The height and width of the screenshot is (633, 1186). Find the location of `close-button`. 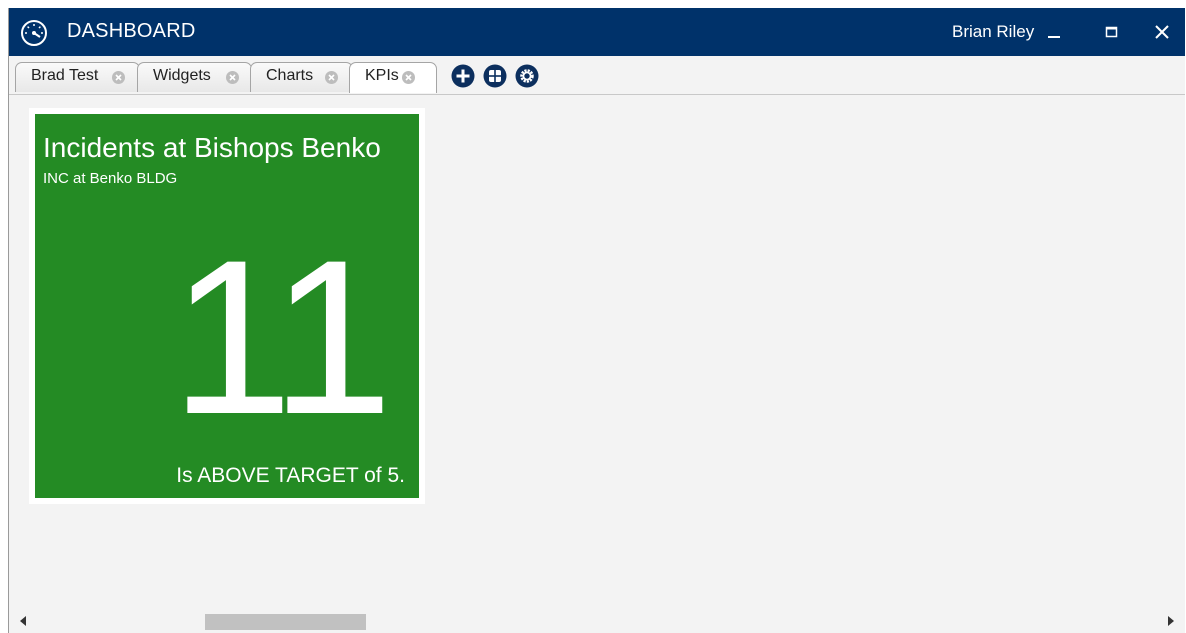

close-button is located at coordinates (1162, 32).